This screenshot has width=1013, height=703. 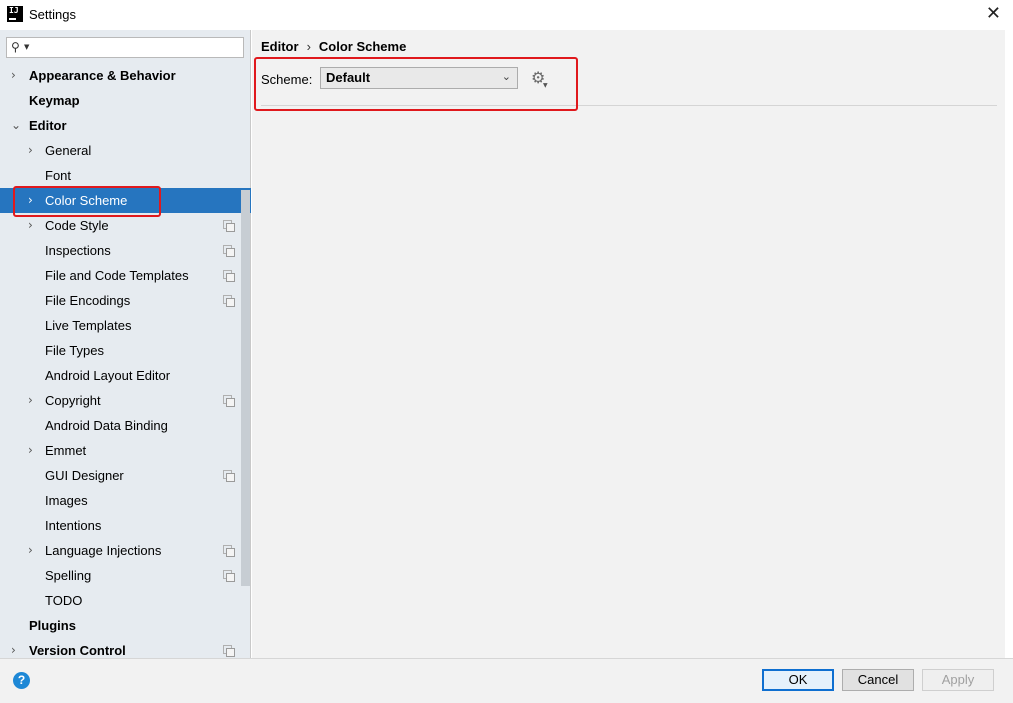 What do you see at coordinates (120, 450) in the screenshot?
I see `sidebar-item-emmet: › Emmet` at bounding box center [120, 450].